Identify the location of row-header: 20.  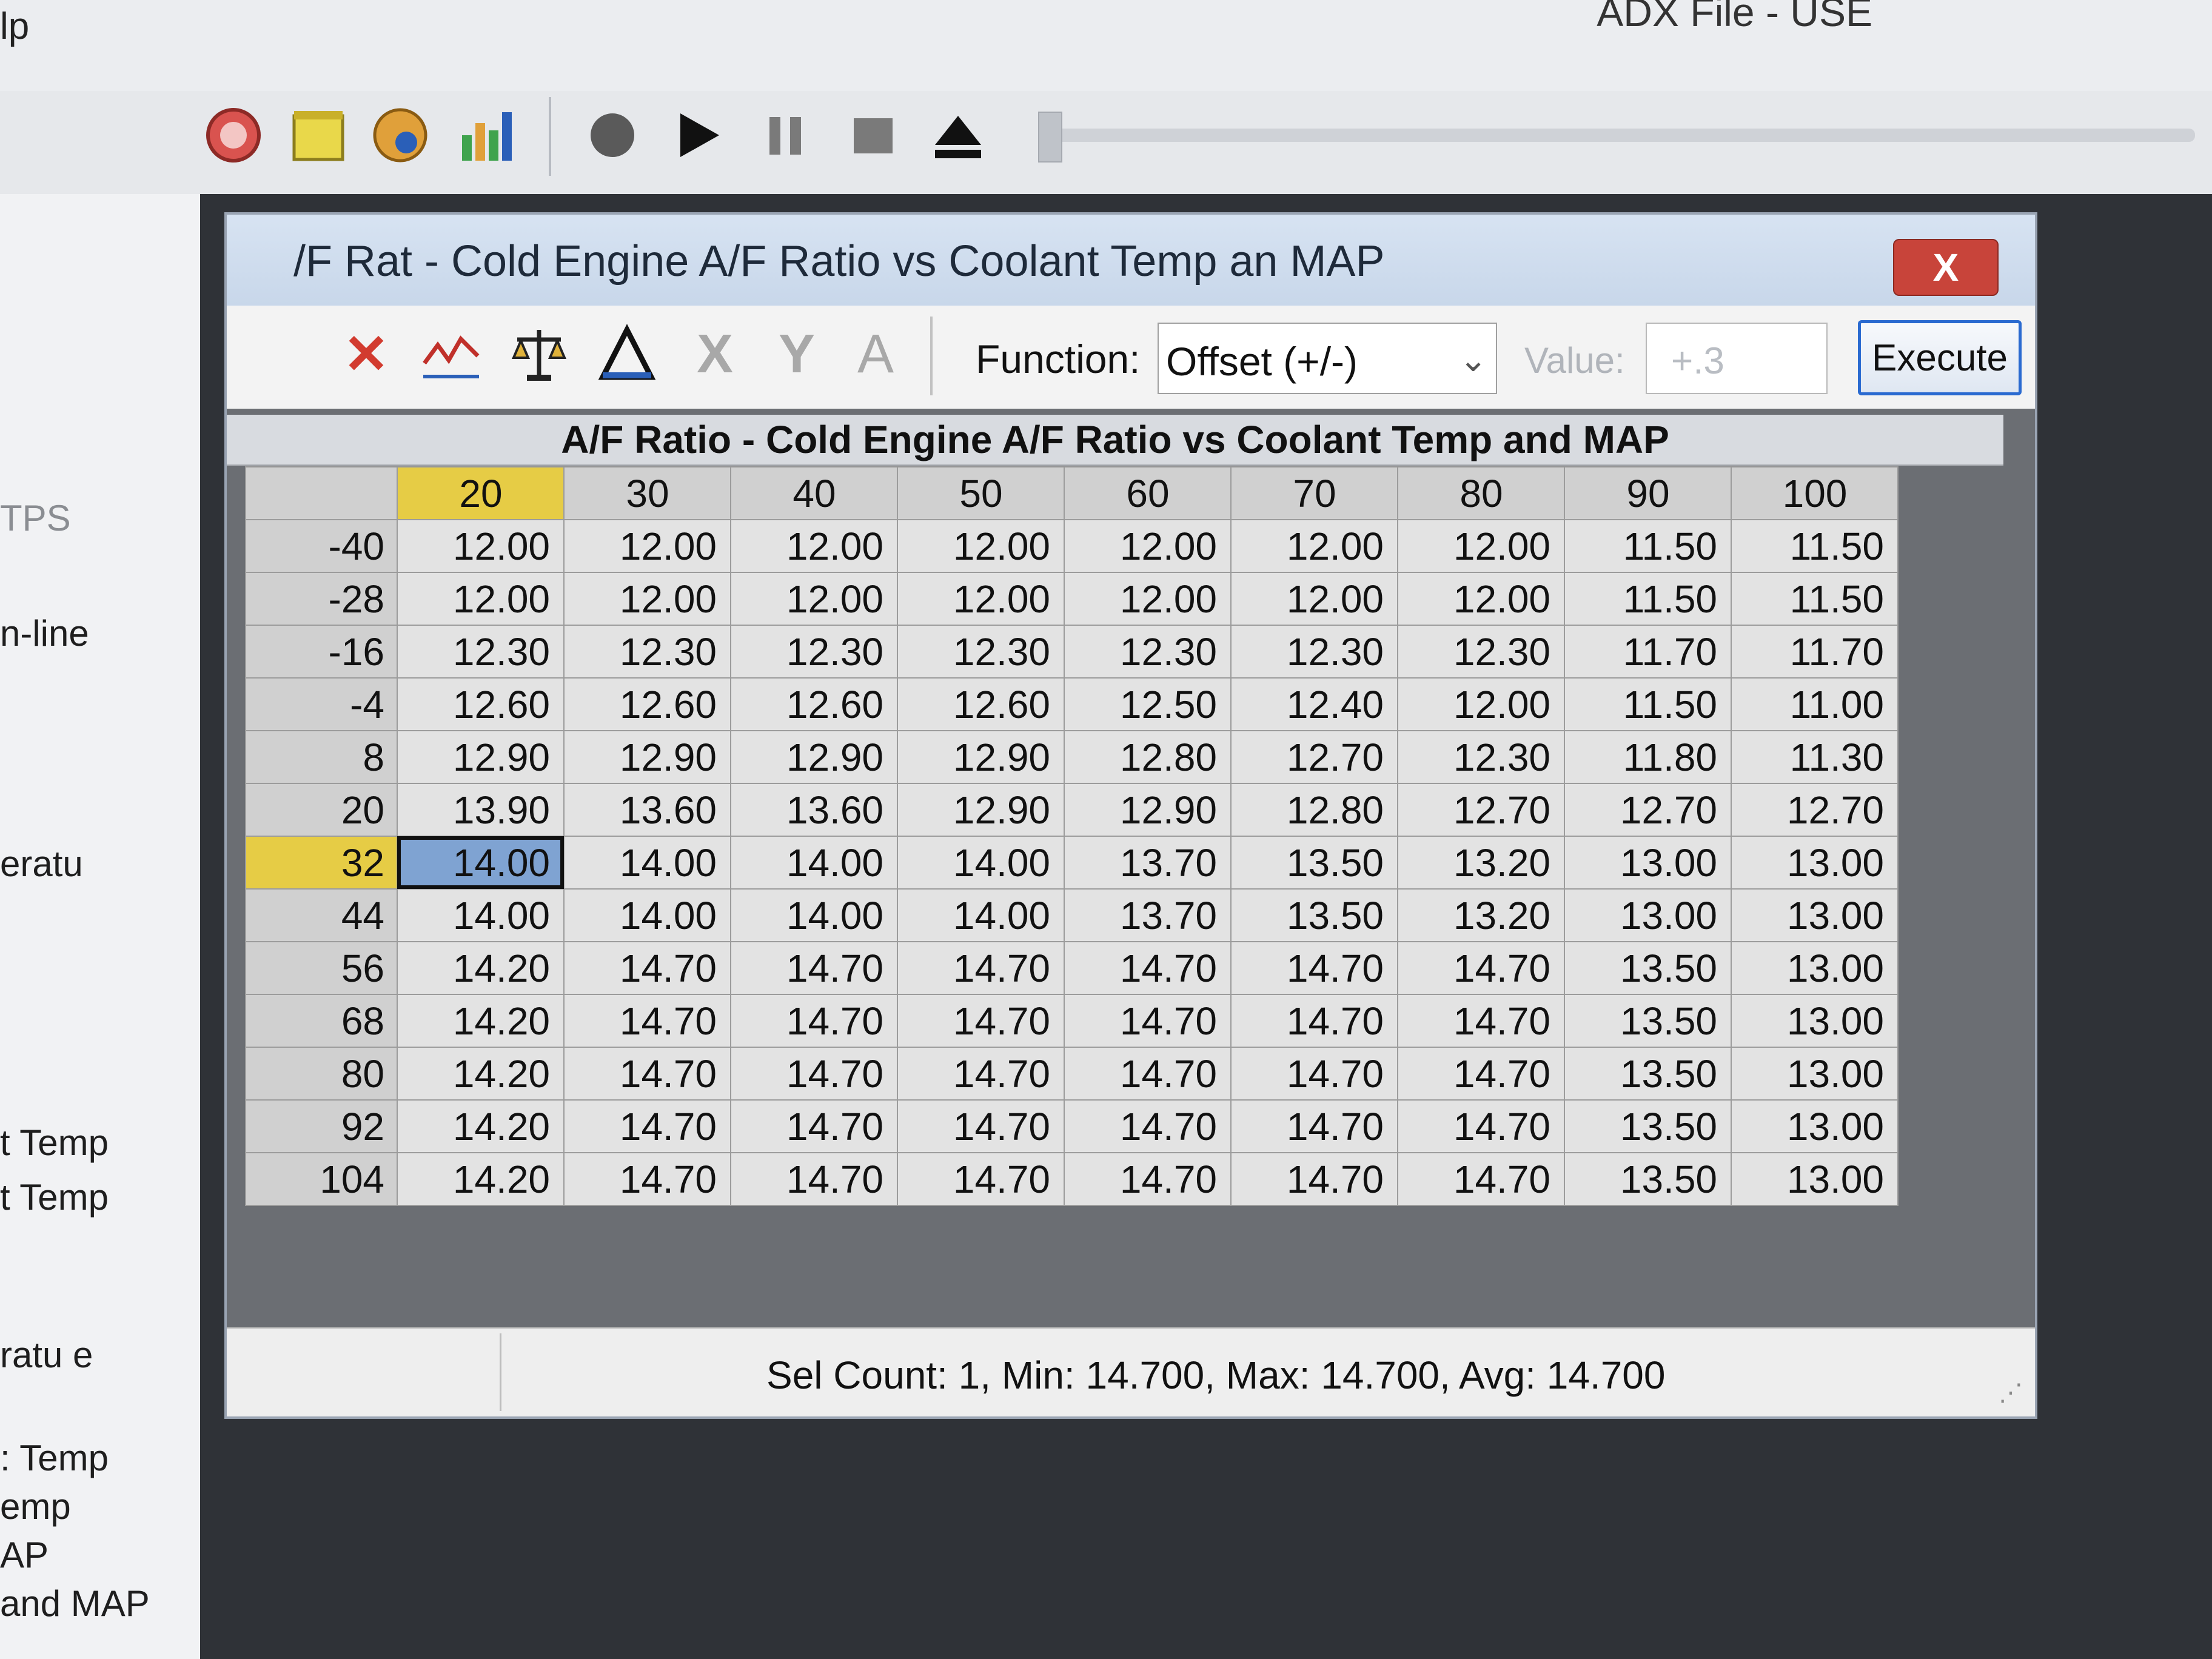
(321, 810).